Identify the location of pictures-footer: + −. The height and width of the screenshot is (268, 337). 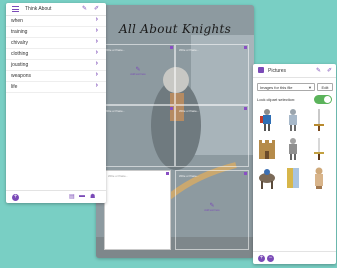
(294, 257).